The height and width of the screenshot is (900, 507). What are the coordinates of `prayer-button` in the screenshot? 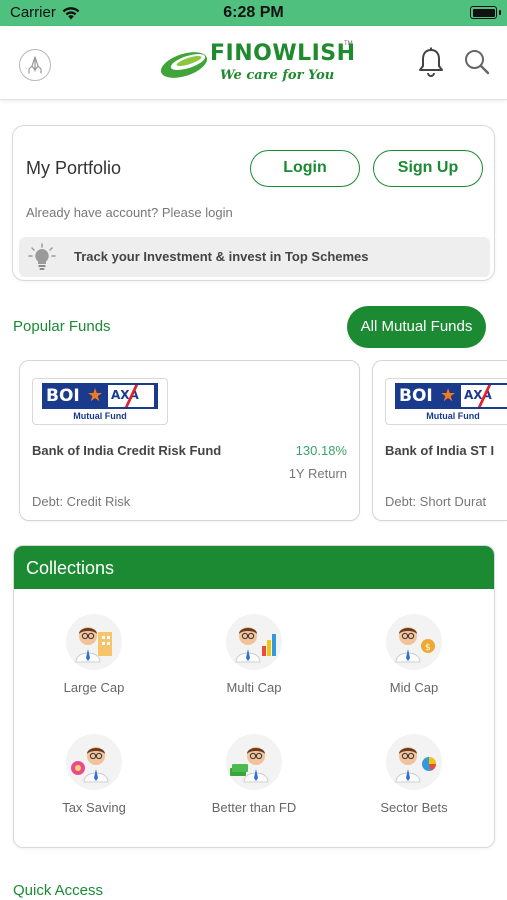 It's located at (35, 65).